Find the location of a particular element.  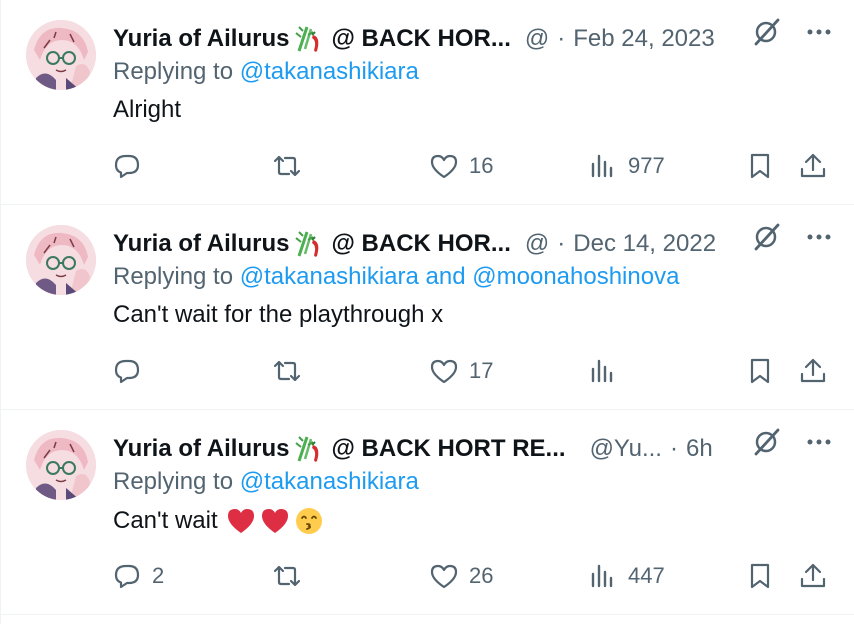

view-count: 977 is located at coordinates (646, 165).